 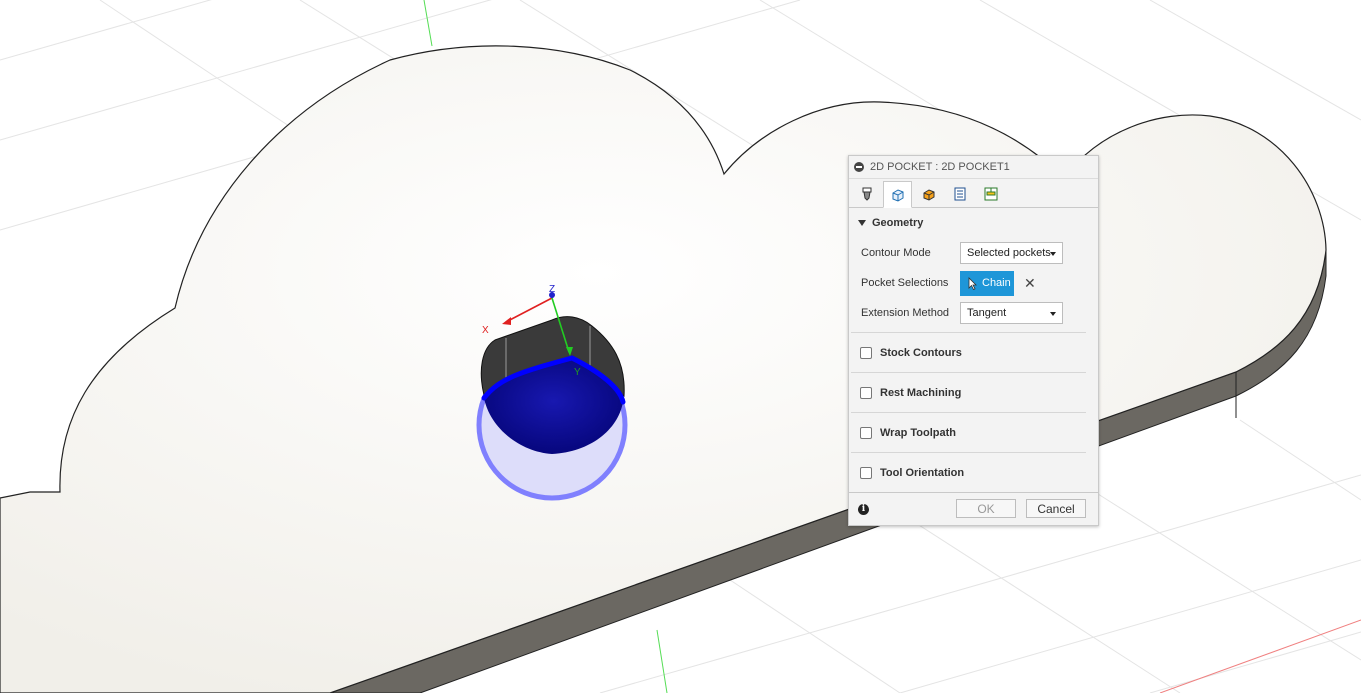 I want to click on pocket-selections-label: Pocket Selections, so click(x=905, y=283).